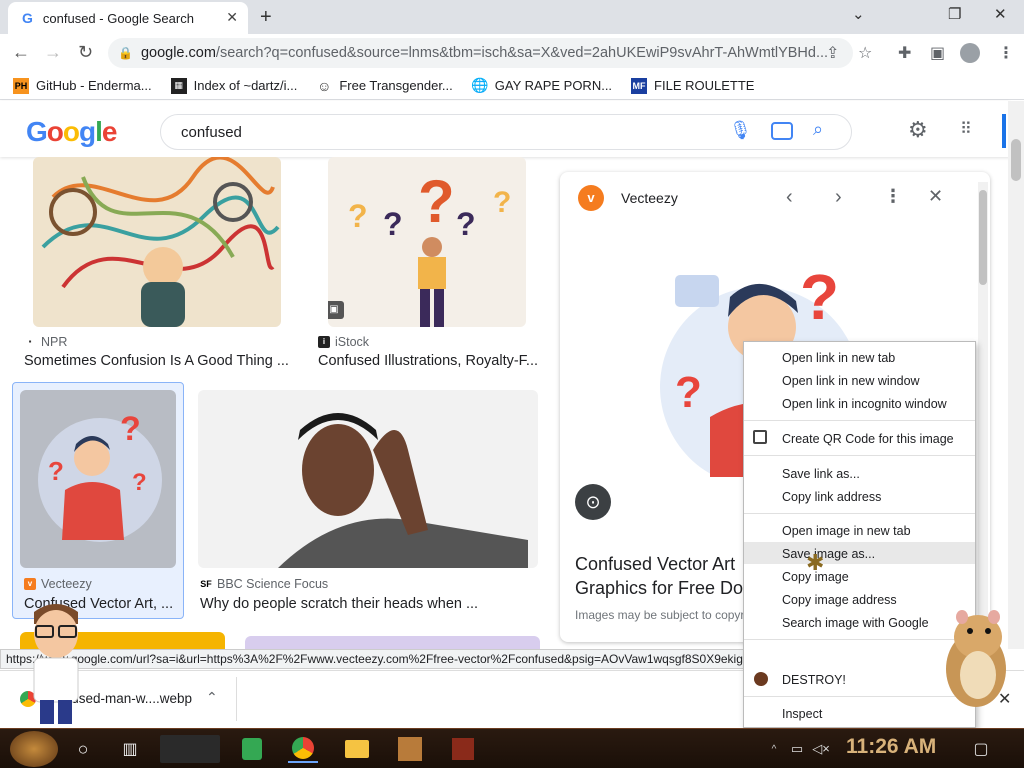 The width and height of the screenshot is (1024, 768). Describe the element at coordinates (368, 479) in the screenshot. I see `result-image-bbc` at that location.